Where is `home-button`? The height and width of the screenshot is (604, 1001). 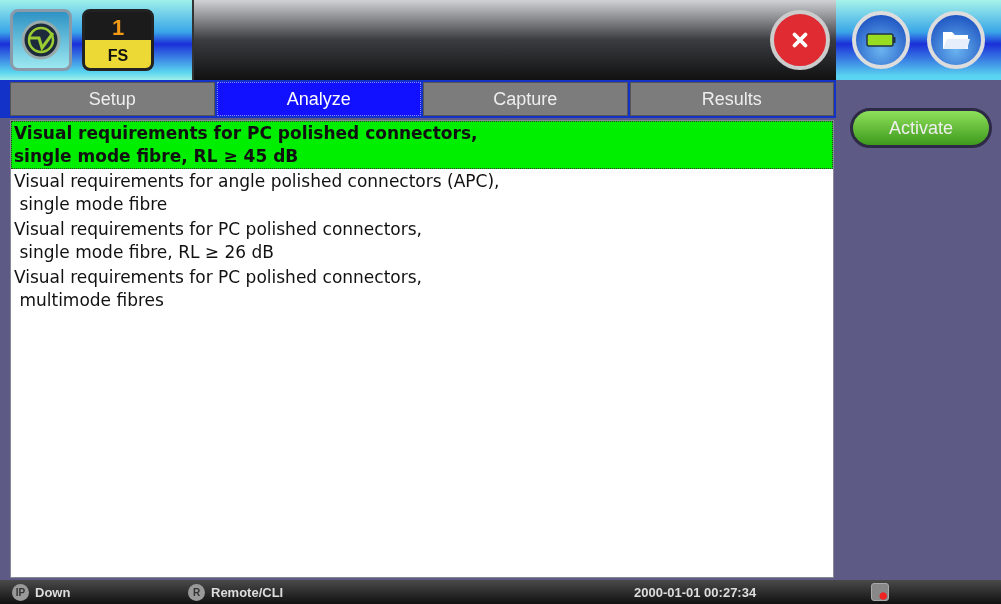
home-button is located at coordinates (41, 40).